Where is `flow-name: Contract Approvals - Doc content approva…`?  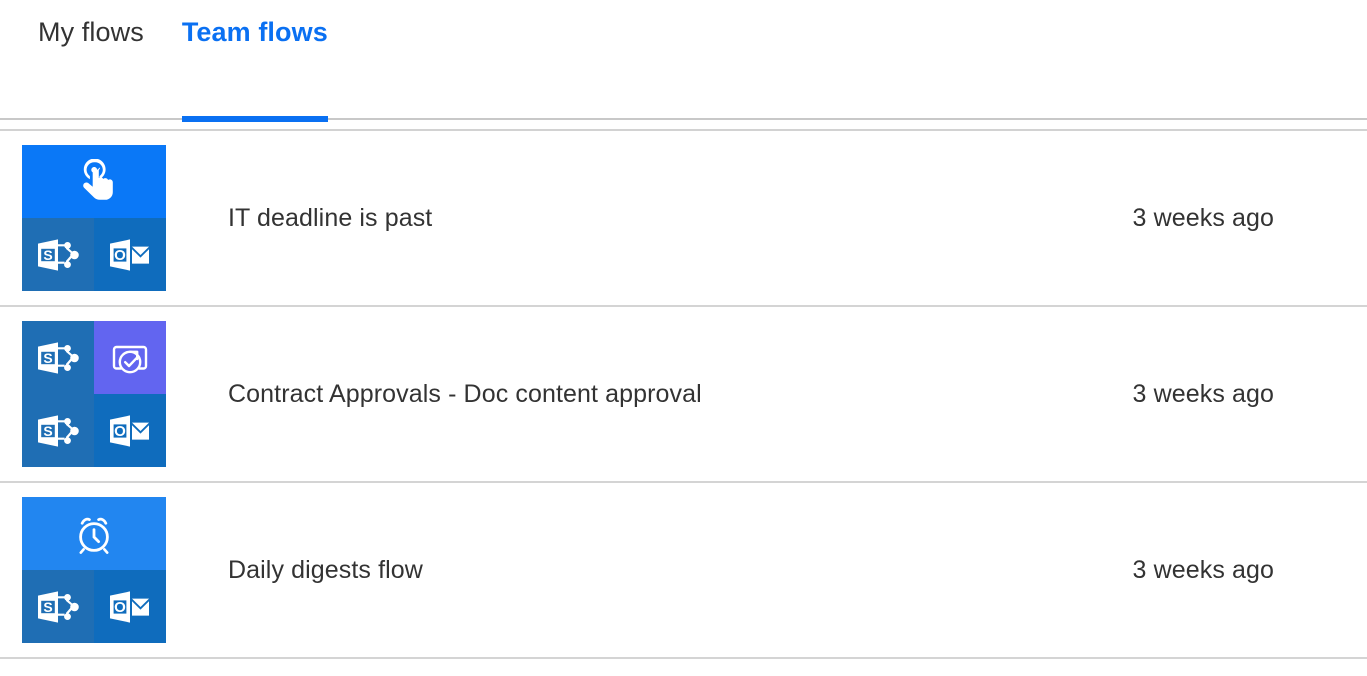 flow-name: Contract Approvals - Doc content approva… is located at coordinates (465, 393).